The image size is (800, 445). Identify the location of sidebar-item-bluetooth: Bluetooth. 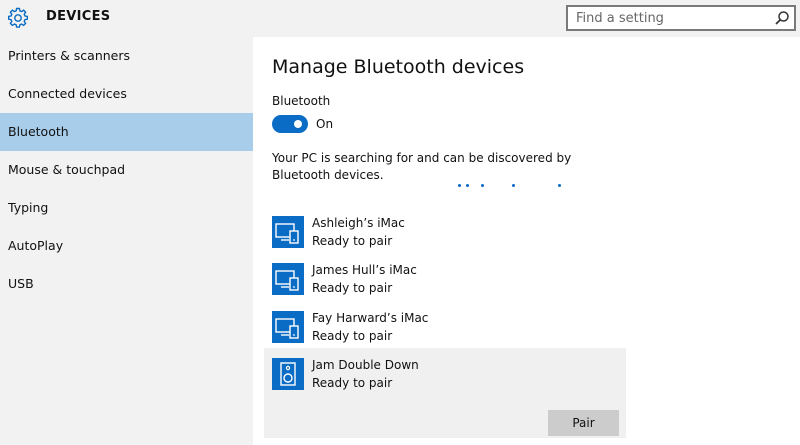
(126, 132).